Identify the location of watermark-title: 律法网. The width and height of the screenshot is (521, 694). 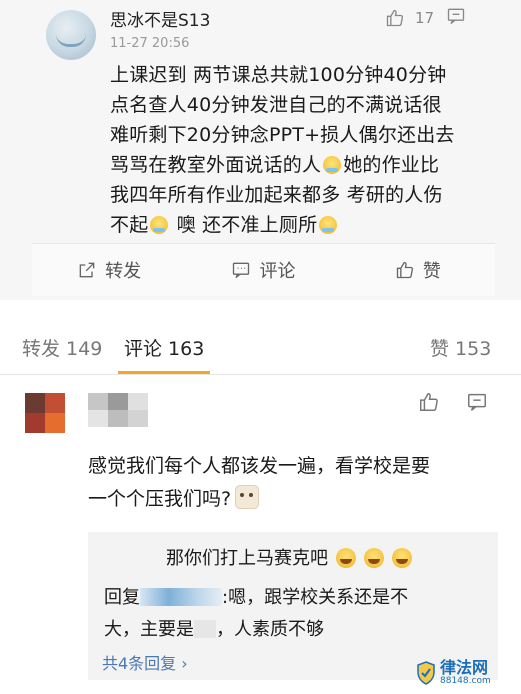
(464, 667).